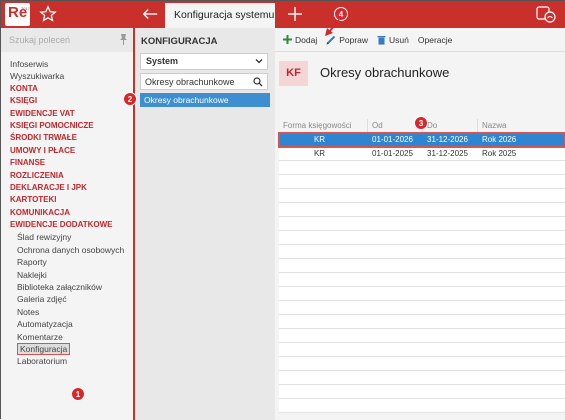 The width and height of the screenshot is (565, 420). What do you see at coordinates (67, 76) in the screenshot?
I see `sidebar-item-wyszukiwarka: Wyszukiwarka` at bounding box center [67, 76].